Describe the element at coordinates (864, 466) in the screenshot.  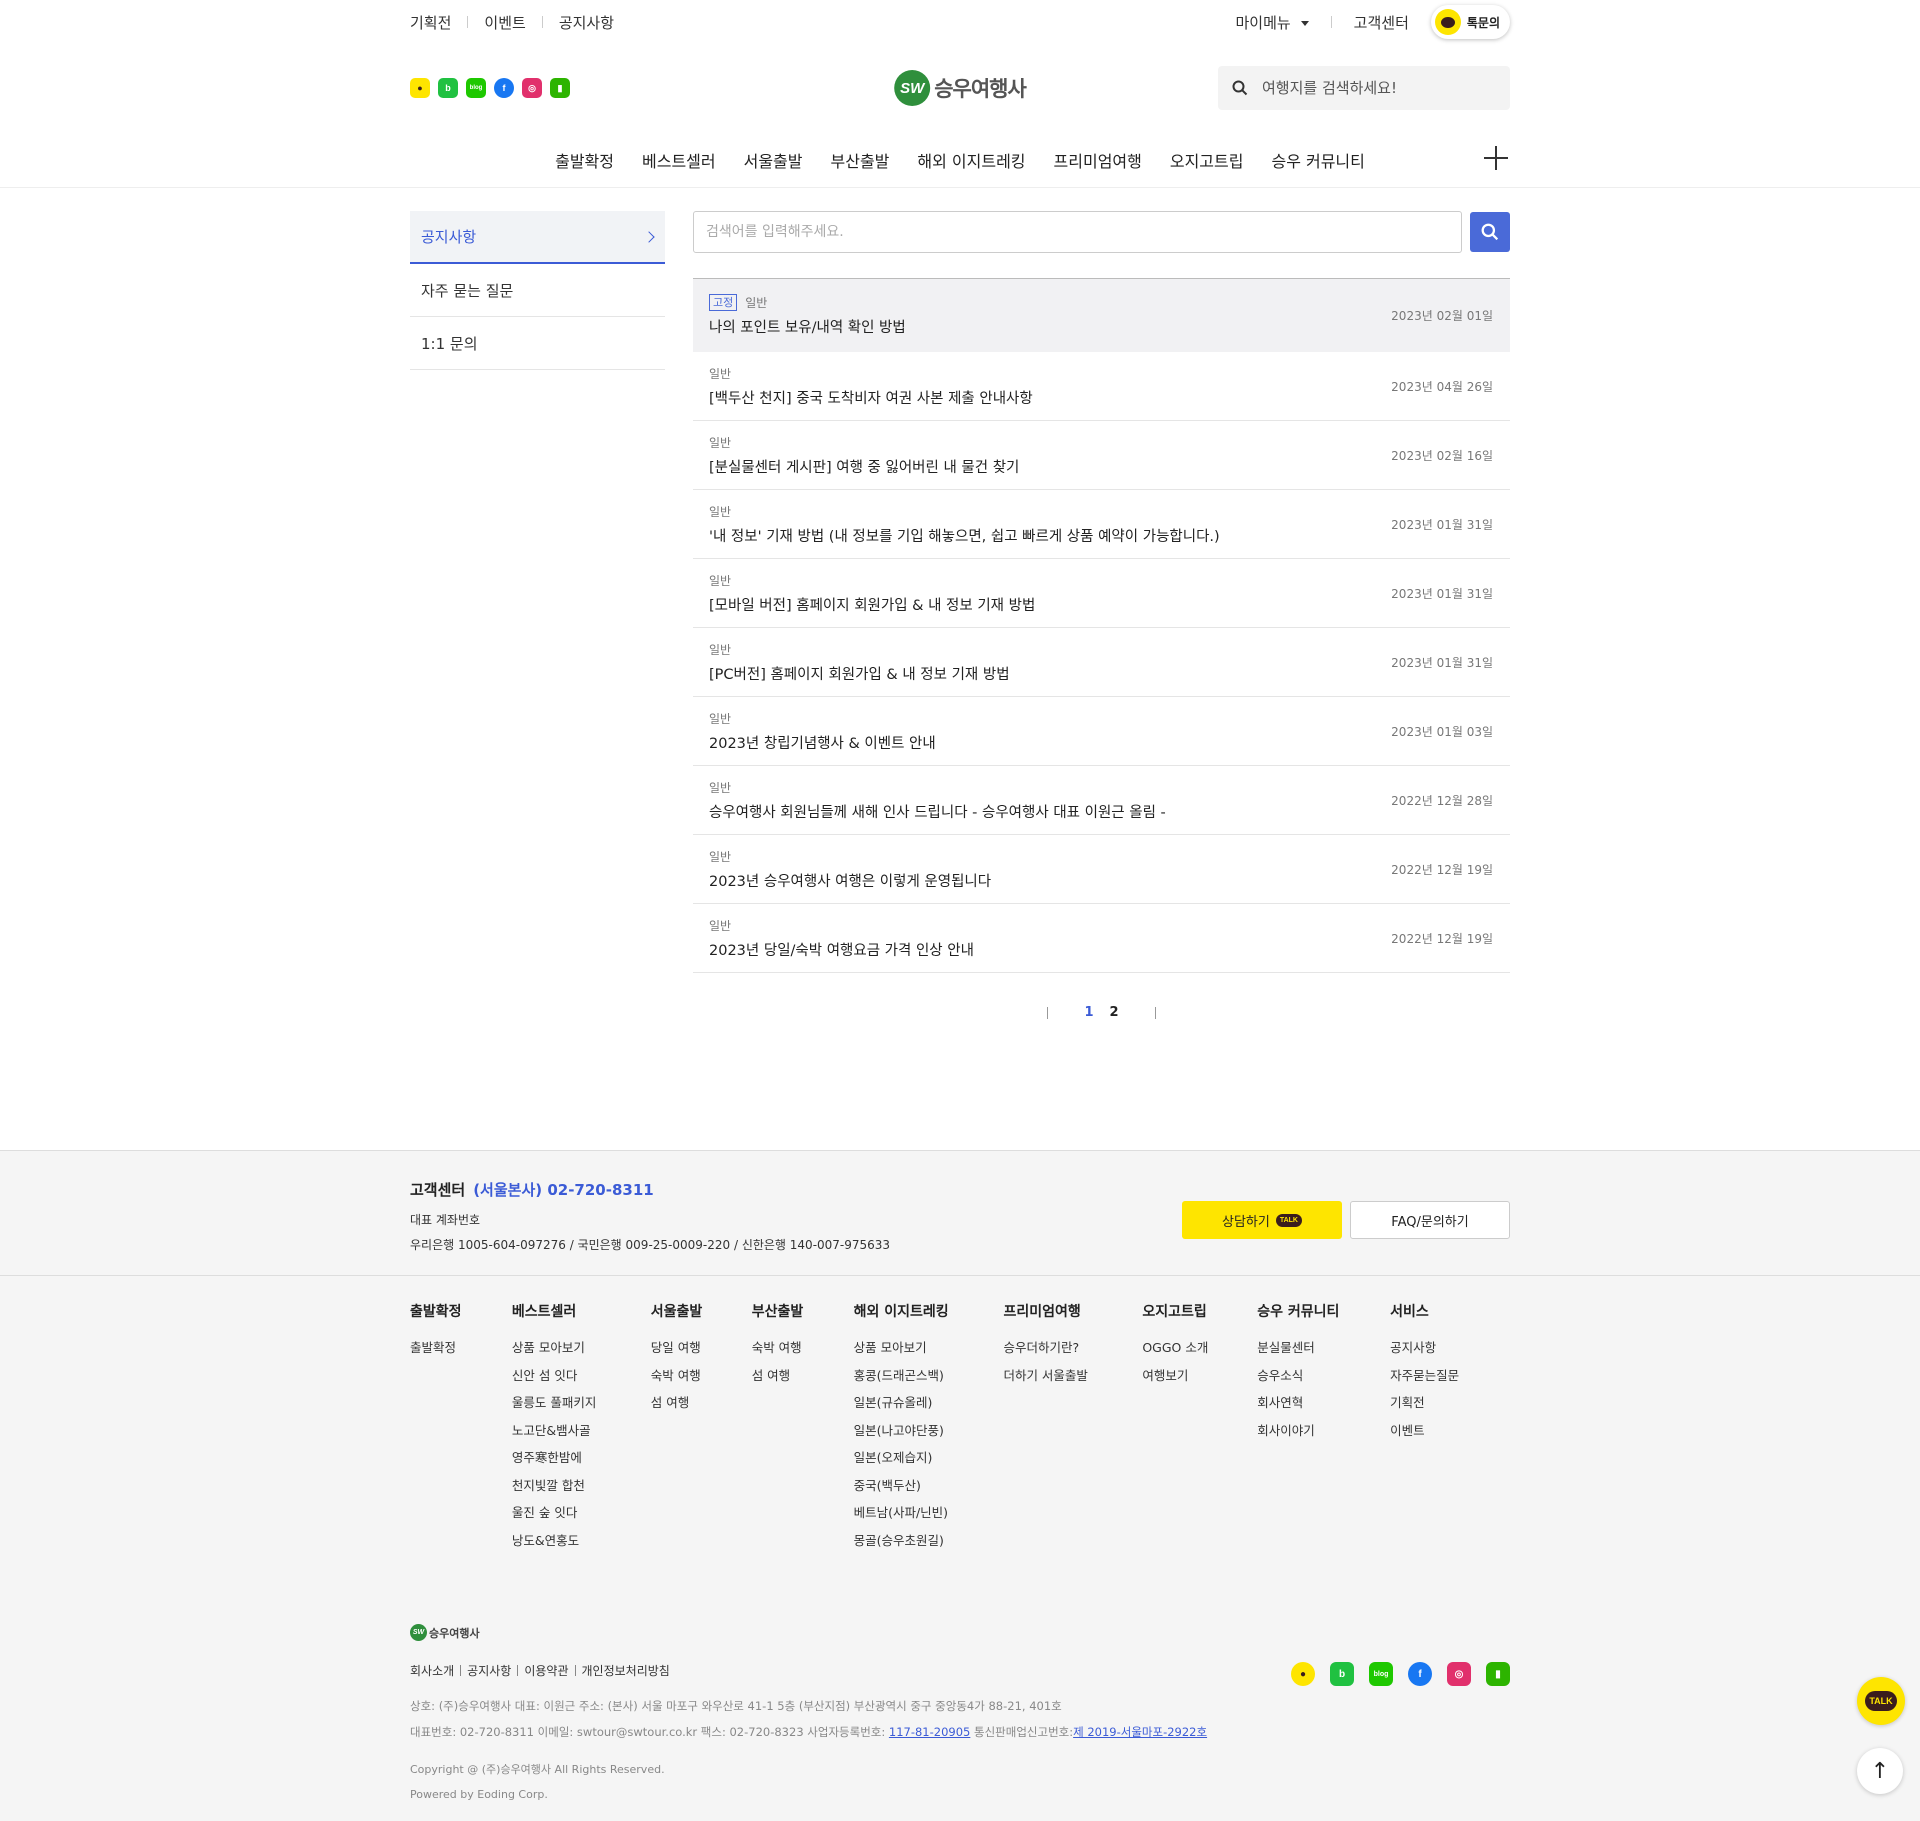
I see `notice-title: [분실물센터 게시판] 여행 중 잃어버린 내 물건 찾기` at that location.